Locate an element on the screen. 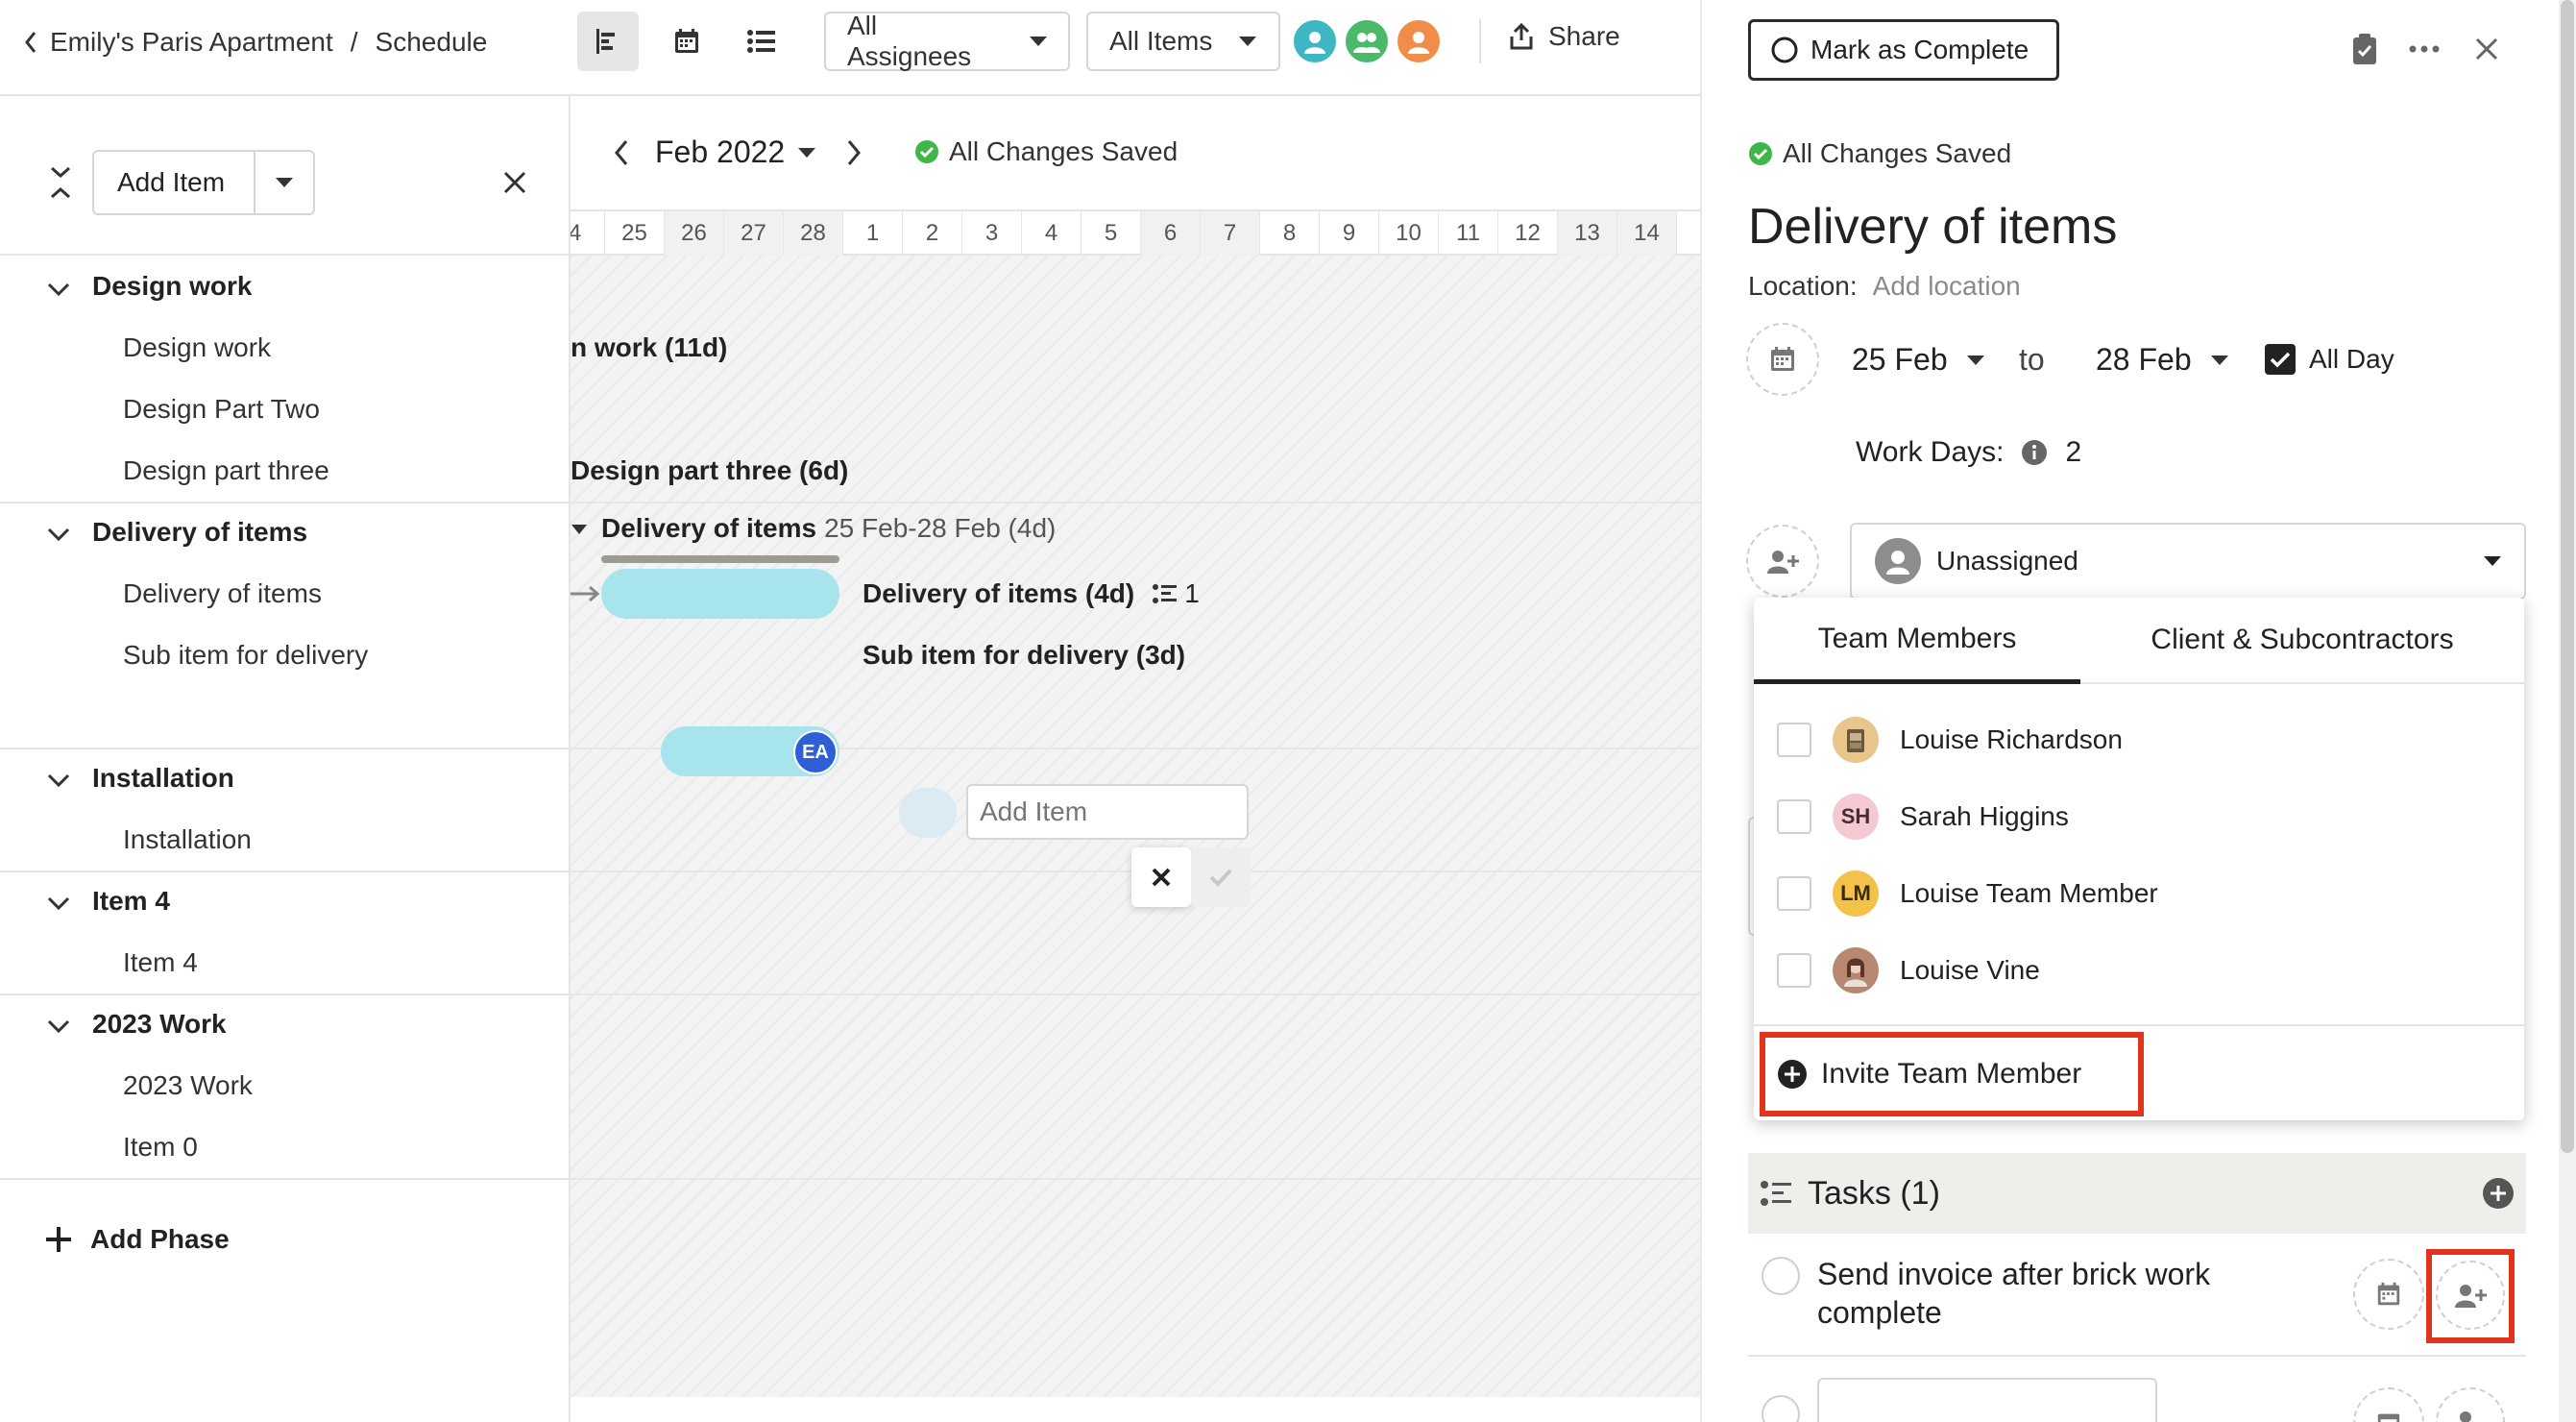 The height and width of the screenshot is (1422, 2576). member-option: SH Sarah Higgins is located at coordinates (1923, 817).